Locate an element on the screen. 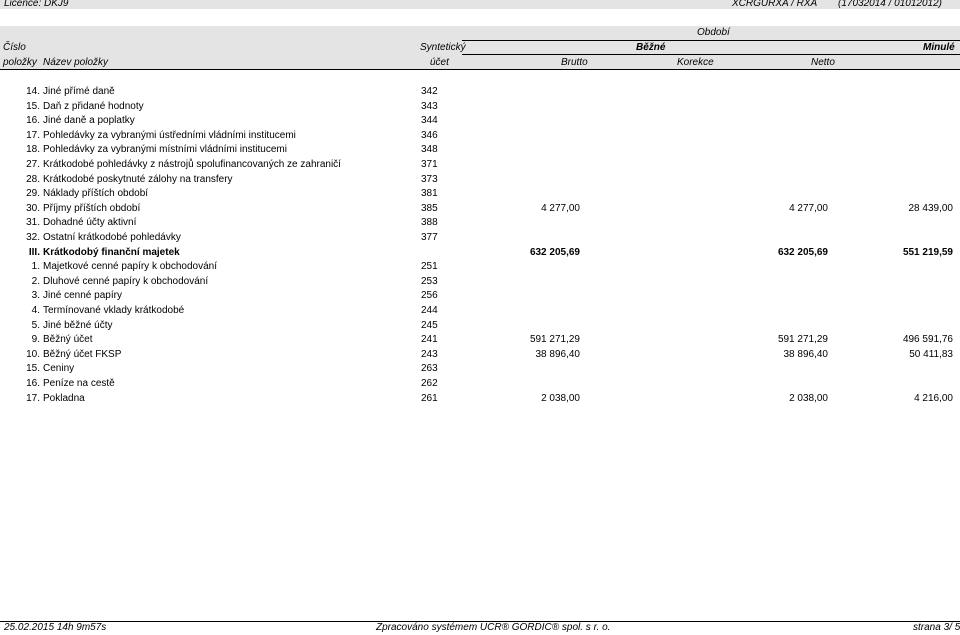 Image resolution: width=960 pixels, height=635 pixels. table-row: 3. Jiné cenné papíry 256 is located at coordinates (480, 297).